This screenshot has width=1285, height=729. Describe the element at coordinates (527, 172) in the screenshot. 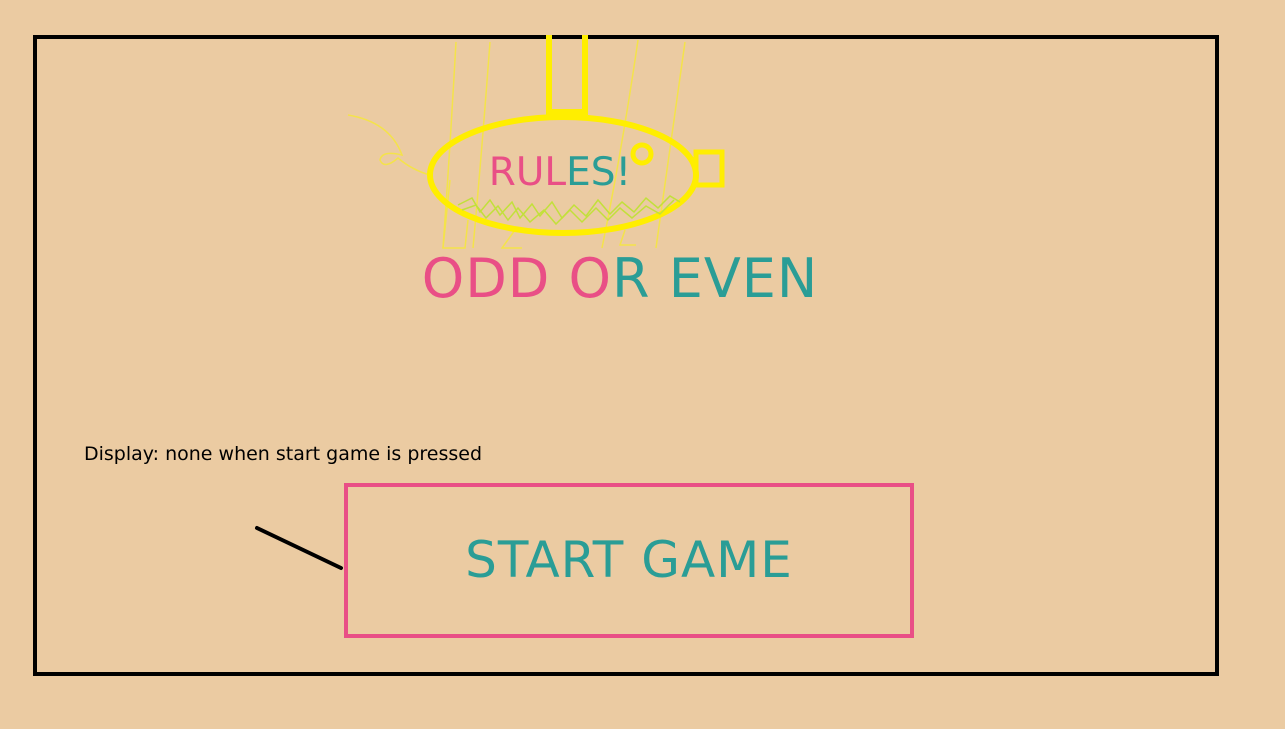

I see `rules-text-part-1: RUL` at that location.